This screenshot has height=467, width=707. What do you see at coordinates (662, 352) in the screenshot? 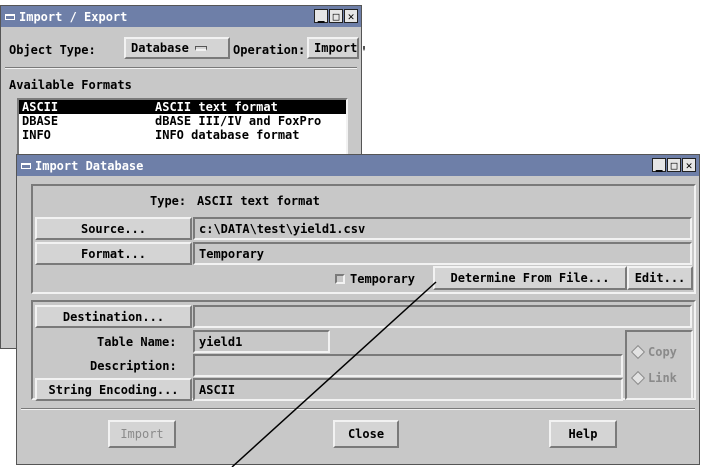
I see `copy-label: Copy` at bounding box center [662, 352].